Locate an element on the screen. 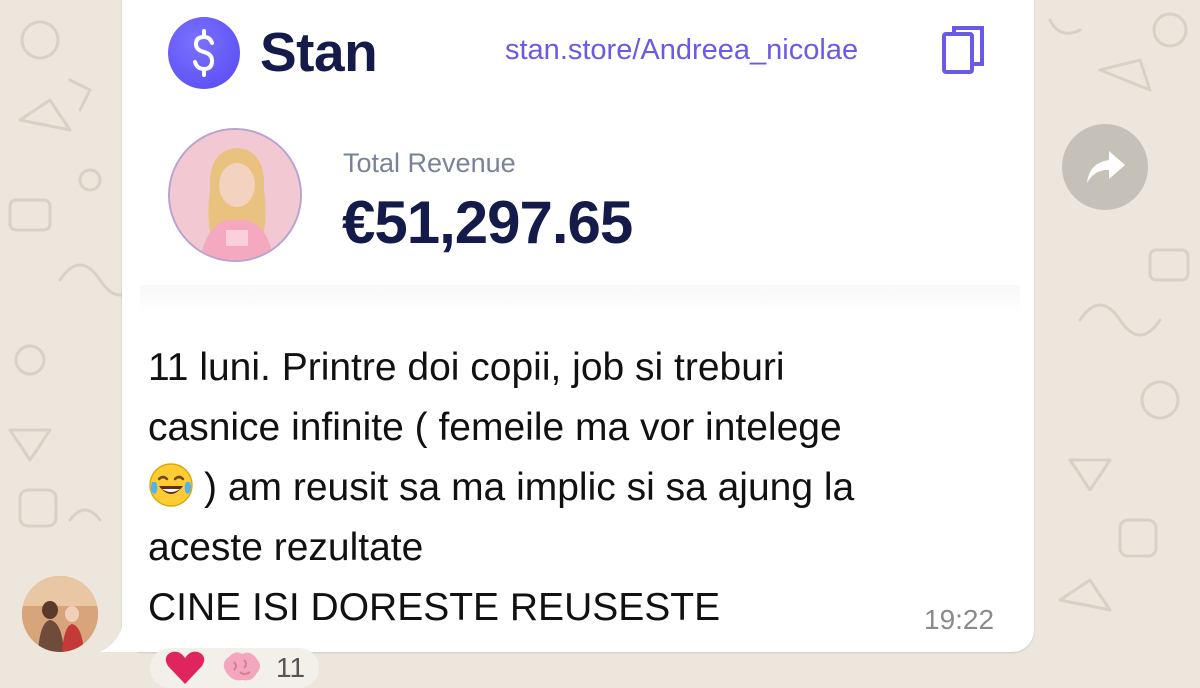 Image resolution: width=1200 pixels, height=688 pixels. bubble-tail is located at coordinates (120, 626).